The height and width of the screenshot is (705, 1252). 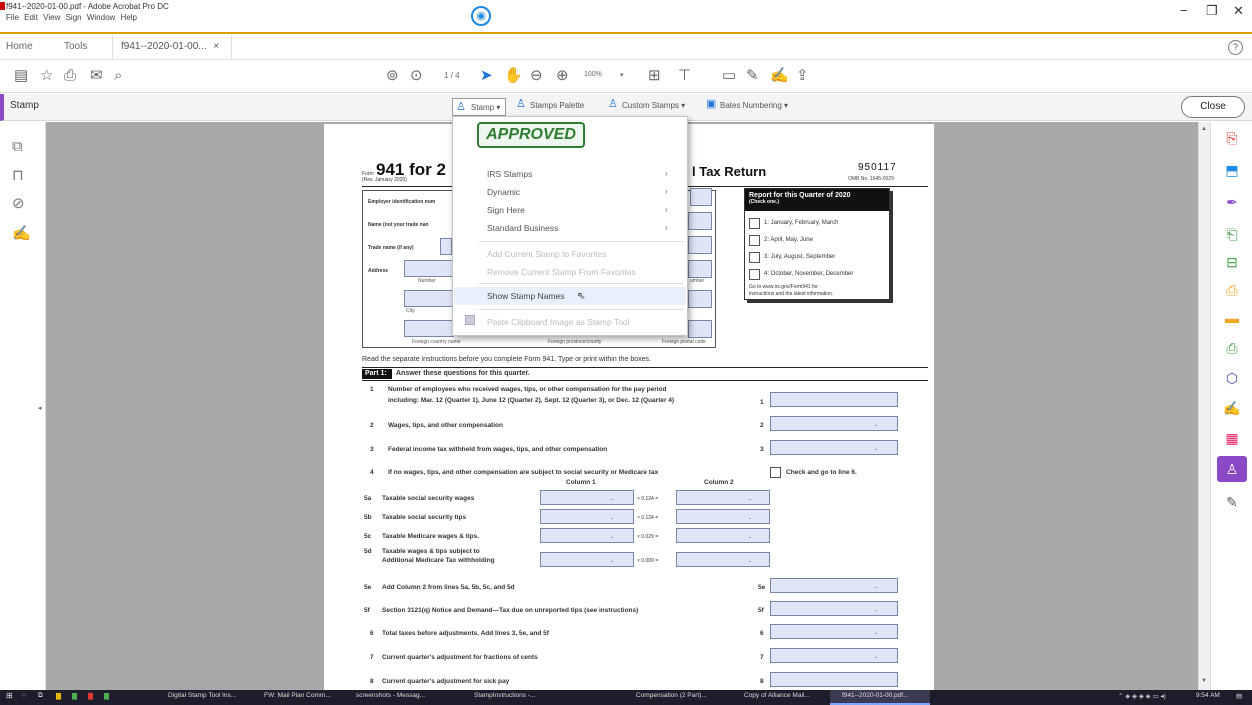 What do you see at coordinates (1232, 438) in the screenshot?
I see `prepare-form-icon: ▦` at bounding box center [1232, 438].